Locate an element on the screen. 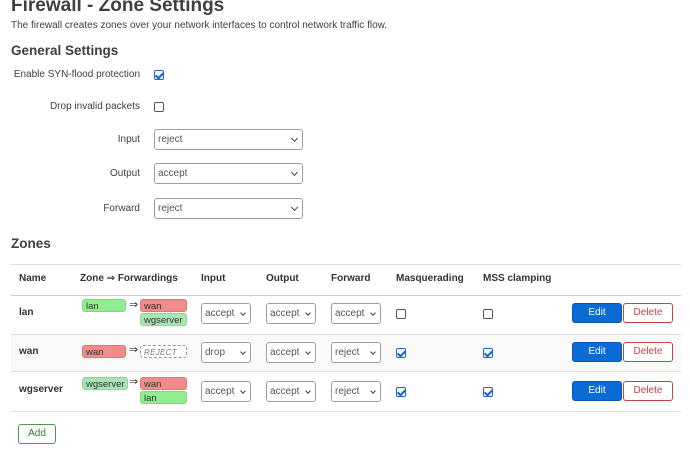  forward-policy-select: reject is located at coordinates (228, 208).